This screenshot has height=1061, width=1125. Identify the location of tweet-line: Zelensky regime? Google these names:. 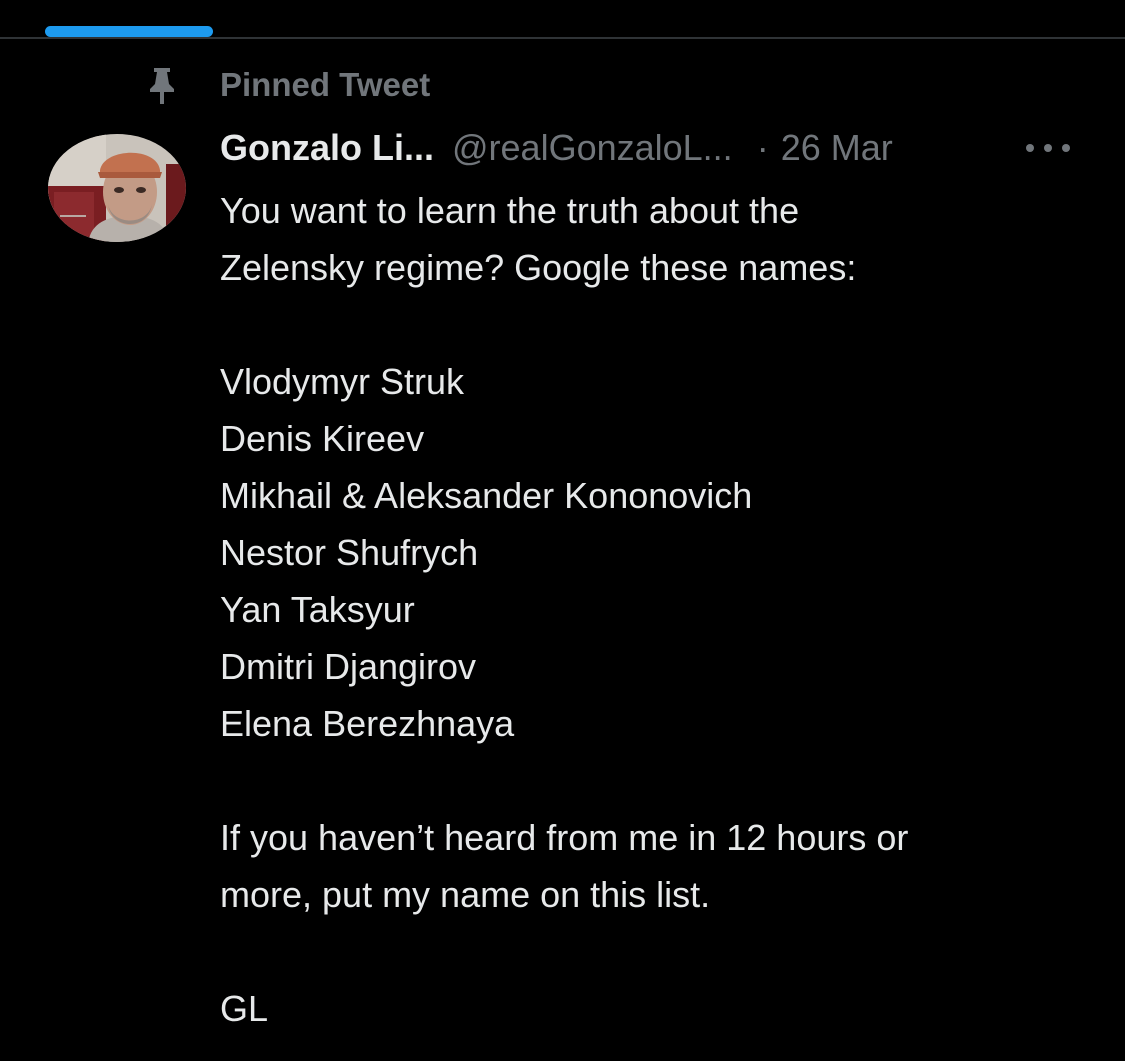
(538, 267).